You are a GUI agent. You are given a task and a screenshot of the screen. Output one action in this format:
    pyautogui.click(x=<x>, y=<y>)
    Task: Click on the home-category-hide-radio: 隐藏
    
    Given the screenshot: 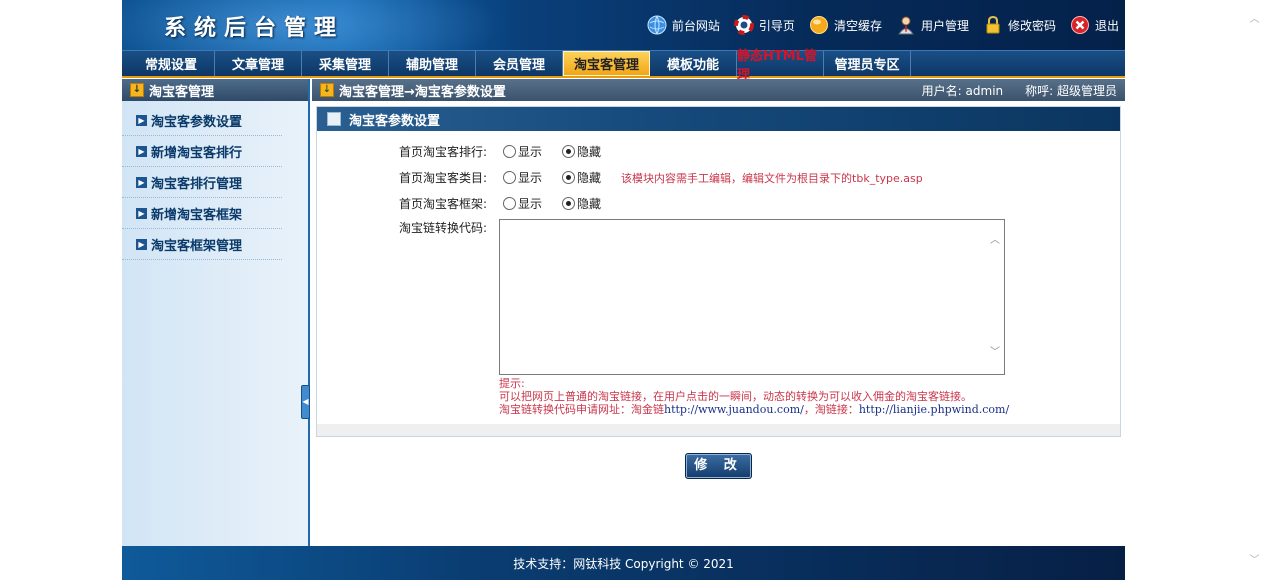 What is the action you would take?
    pyautogui.click(x=581, y=177)
    